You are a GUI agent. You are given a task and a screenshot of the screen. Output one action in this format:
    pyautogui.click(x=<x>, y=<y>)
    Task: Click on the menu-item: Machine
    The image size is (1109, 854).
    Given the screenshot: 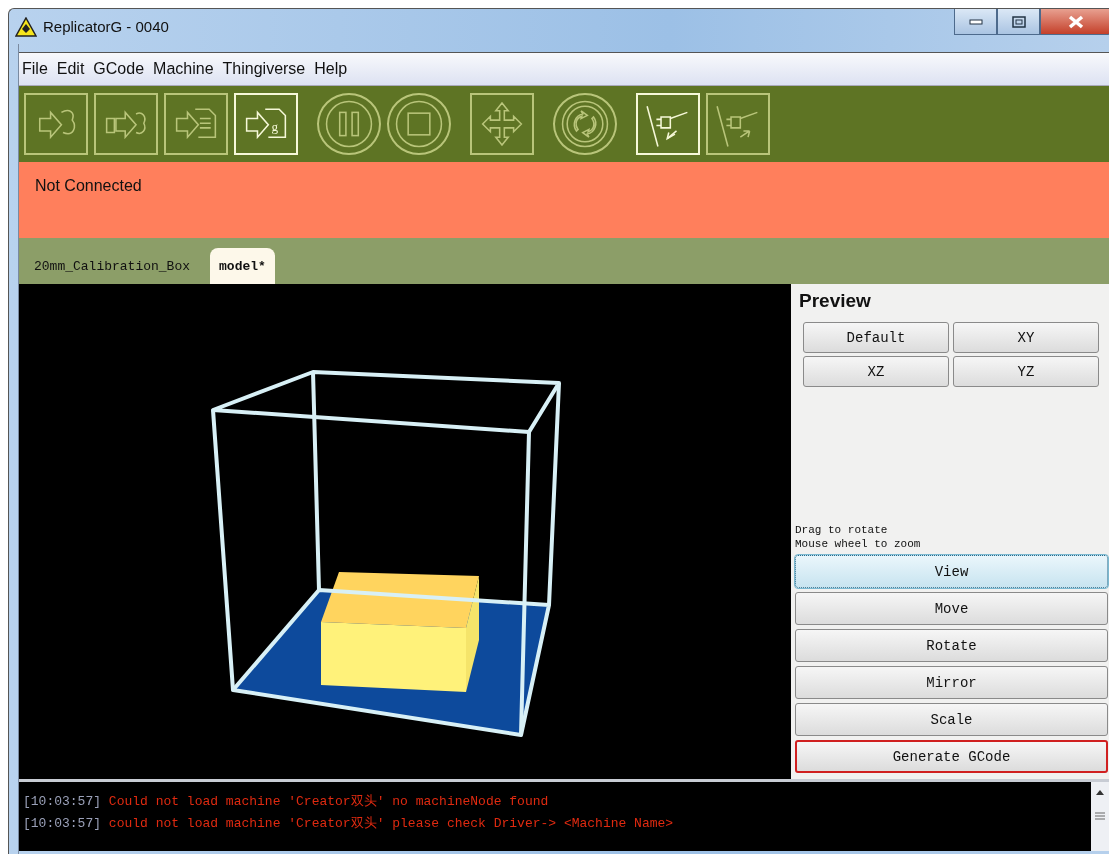 What is the action you would take?
    pyautogui.click(x=183, y=69)
    